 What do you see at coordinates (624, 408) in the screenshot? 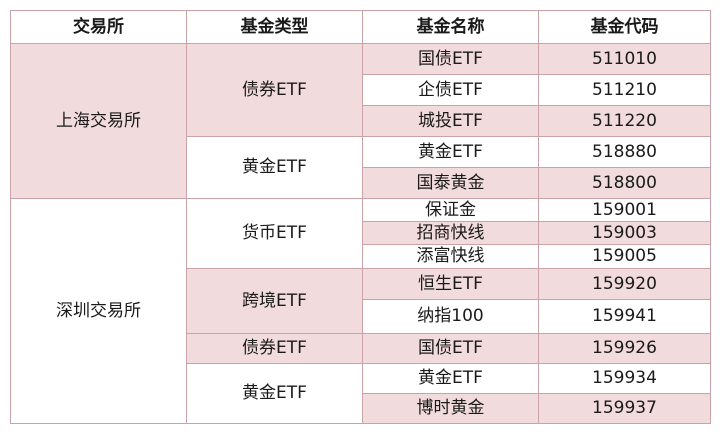
I see `fund-code-cell: 159937` at bounding box center [624, 408].